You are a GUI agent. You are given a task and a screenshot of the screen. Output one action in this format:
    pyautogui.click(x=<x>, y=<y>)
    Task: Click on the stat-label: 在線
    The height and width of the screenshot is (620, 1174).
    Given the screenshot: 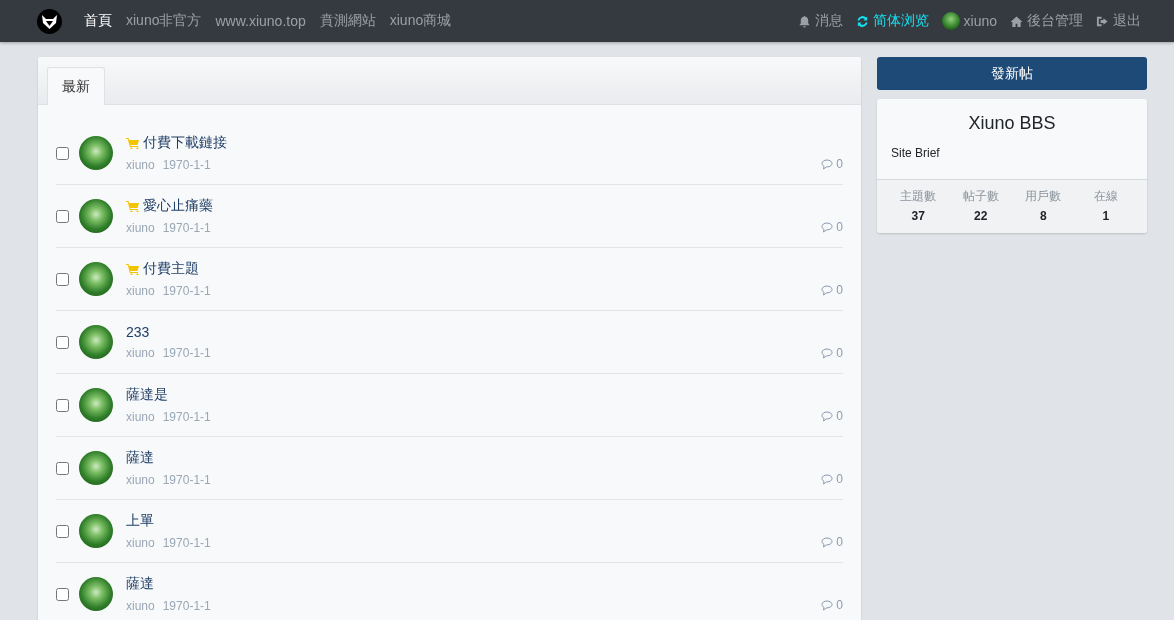 What is the action you would take?
    pyautogui.click(x=1105, y=196)
    